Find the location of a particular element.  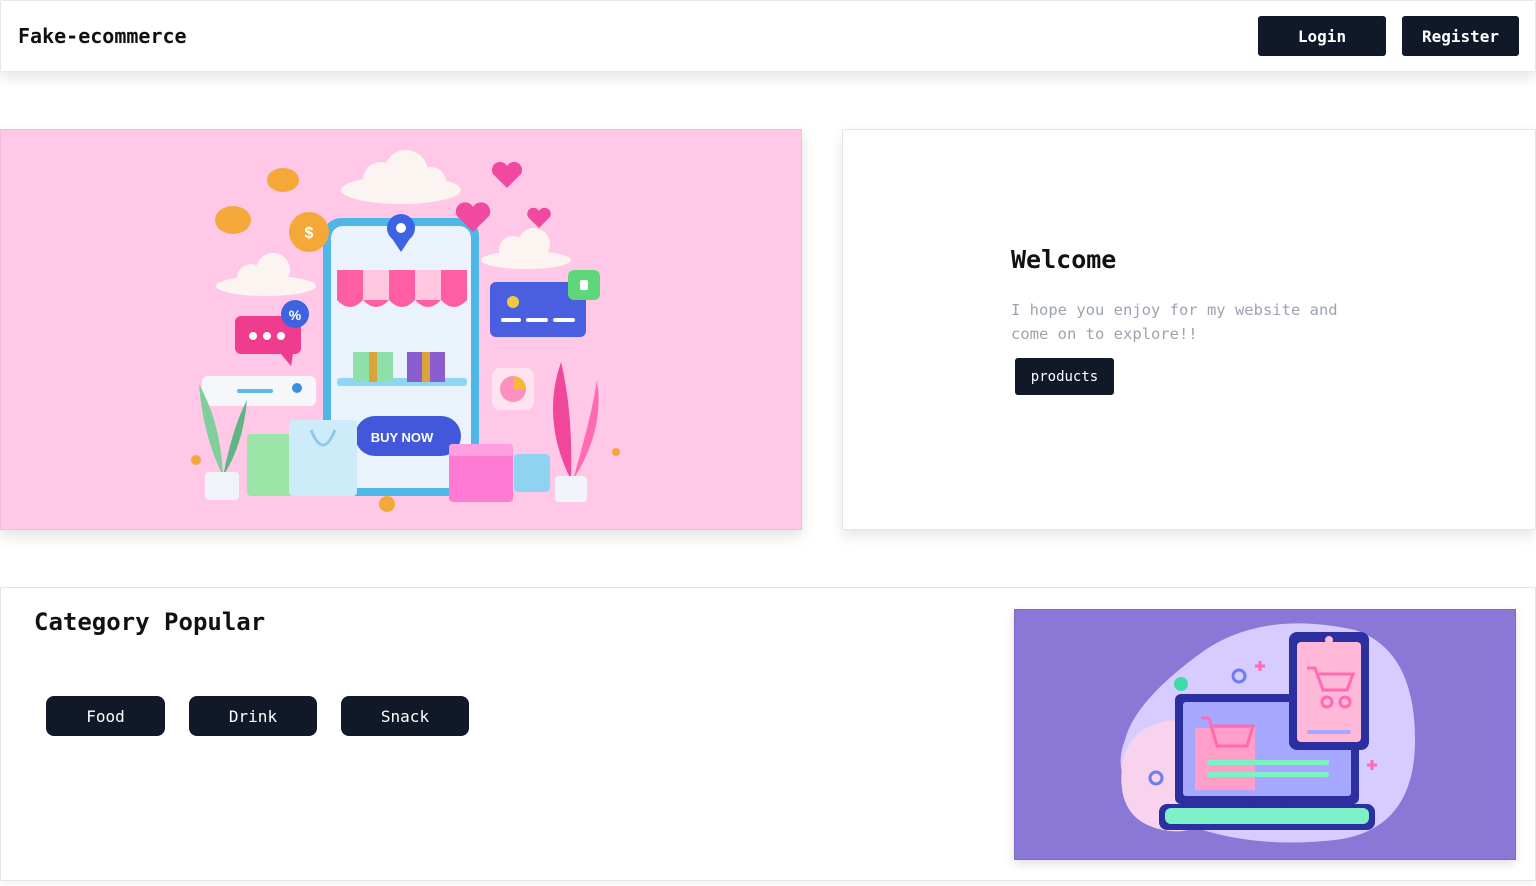

shop-awning is located at coordinates (402, 288).